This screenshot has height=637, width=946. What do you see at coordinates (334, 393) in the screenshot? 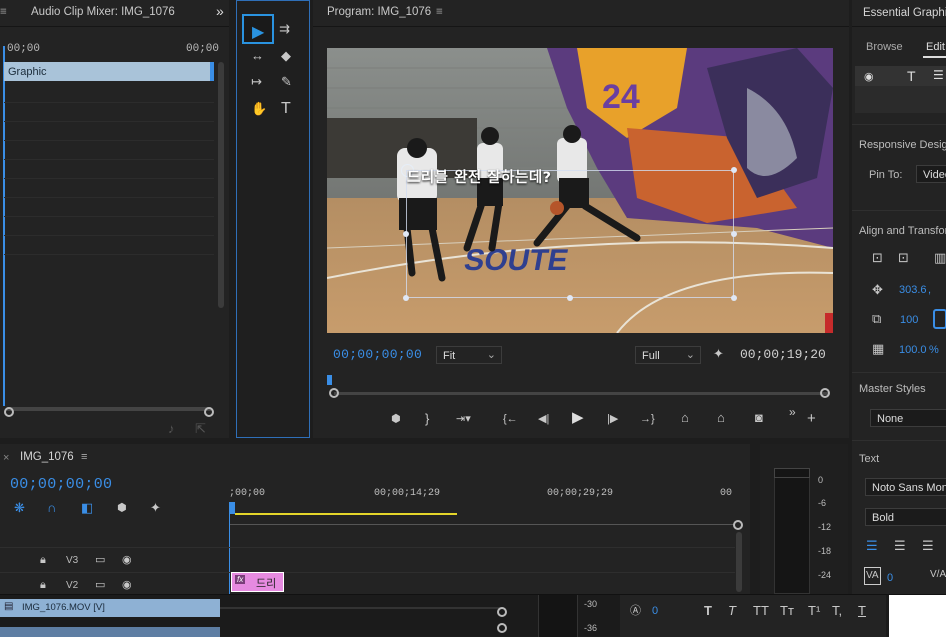
I see `scrub-handle-left` at bounding box center [334, 393].